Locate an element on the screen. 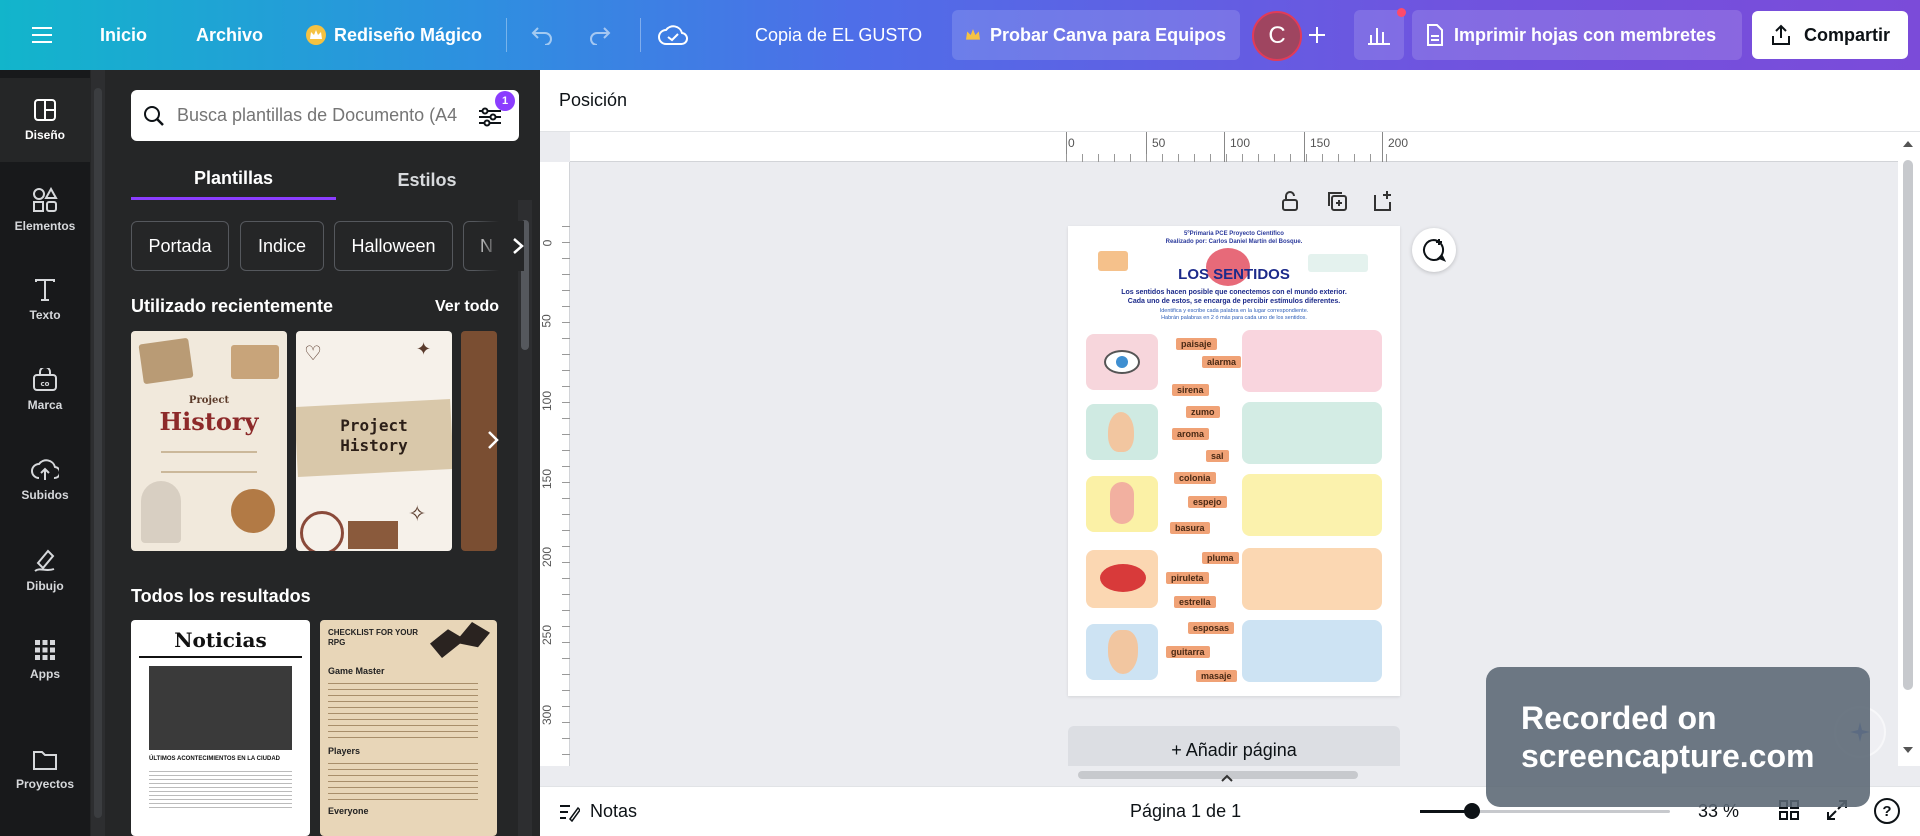  word-chip: pluma is located at coordinates (1220, 558).